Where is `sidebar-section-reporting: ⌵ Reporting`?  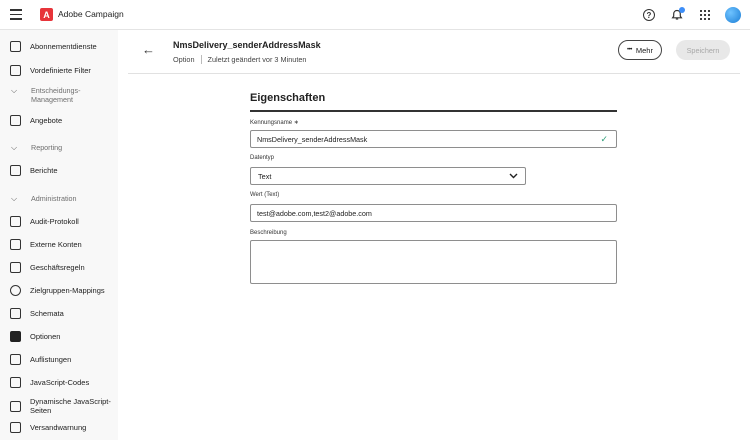
sidebar-section-reporting: ⌵ Reporting is located at coordinates (59, 147).